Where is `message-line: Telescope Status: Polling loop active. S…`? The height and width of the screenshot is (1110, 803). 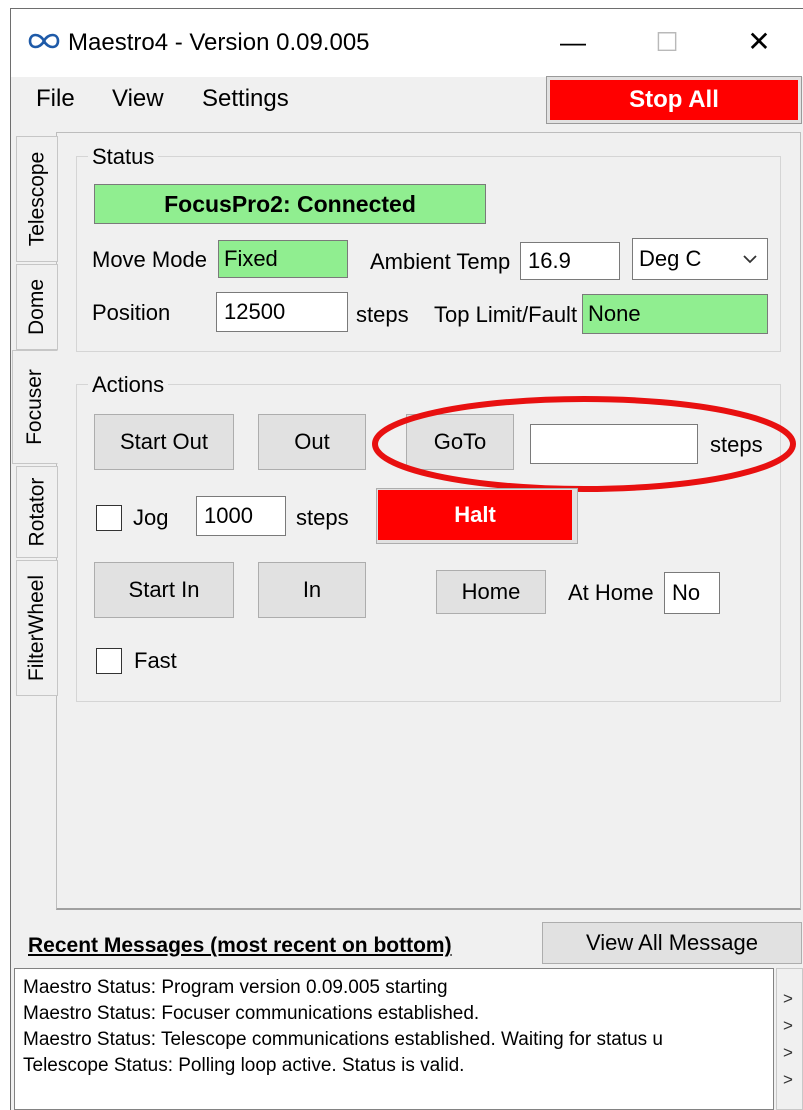 message-line: Telescope Status: Polling loop active. S… is located at coordinates (244, 1065).